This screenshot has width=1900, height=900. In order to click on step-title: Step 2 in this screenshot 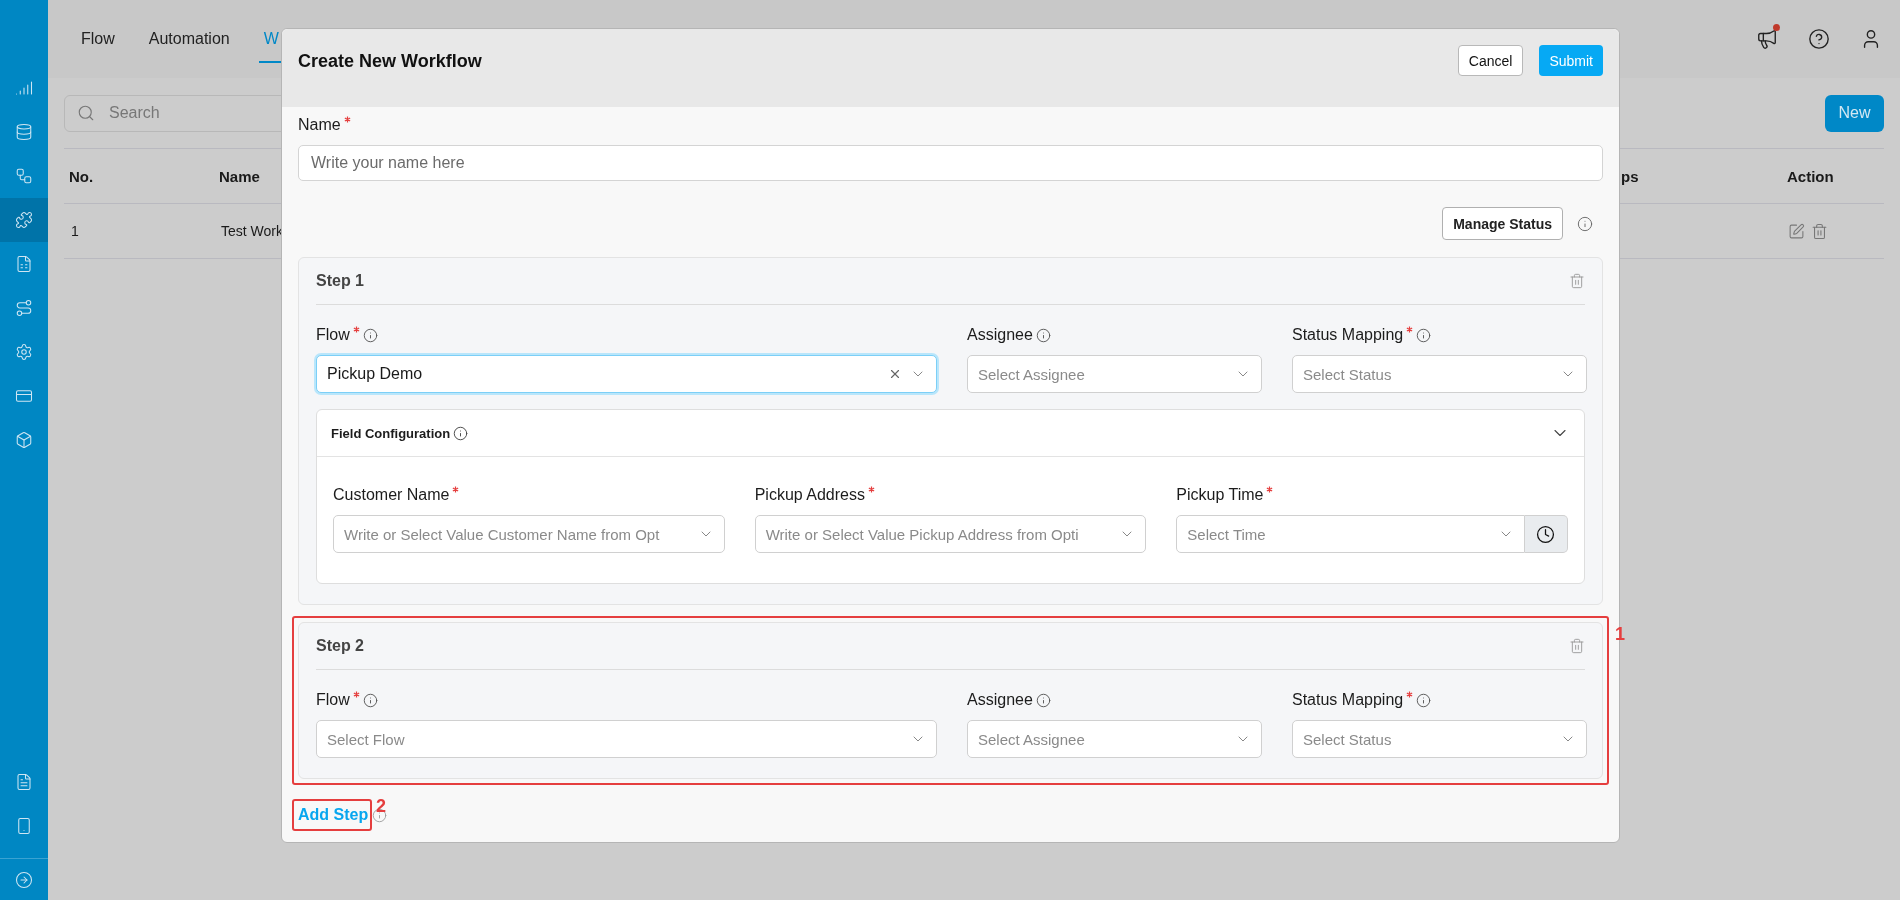, I will do `click(340, 646)`.